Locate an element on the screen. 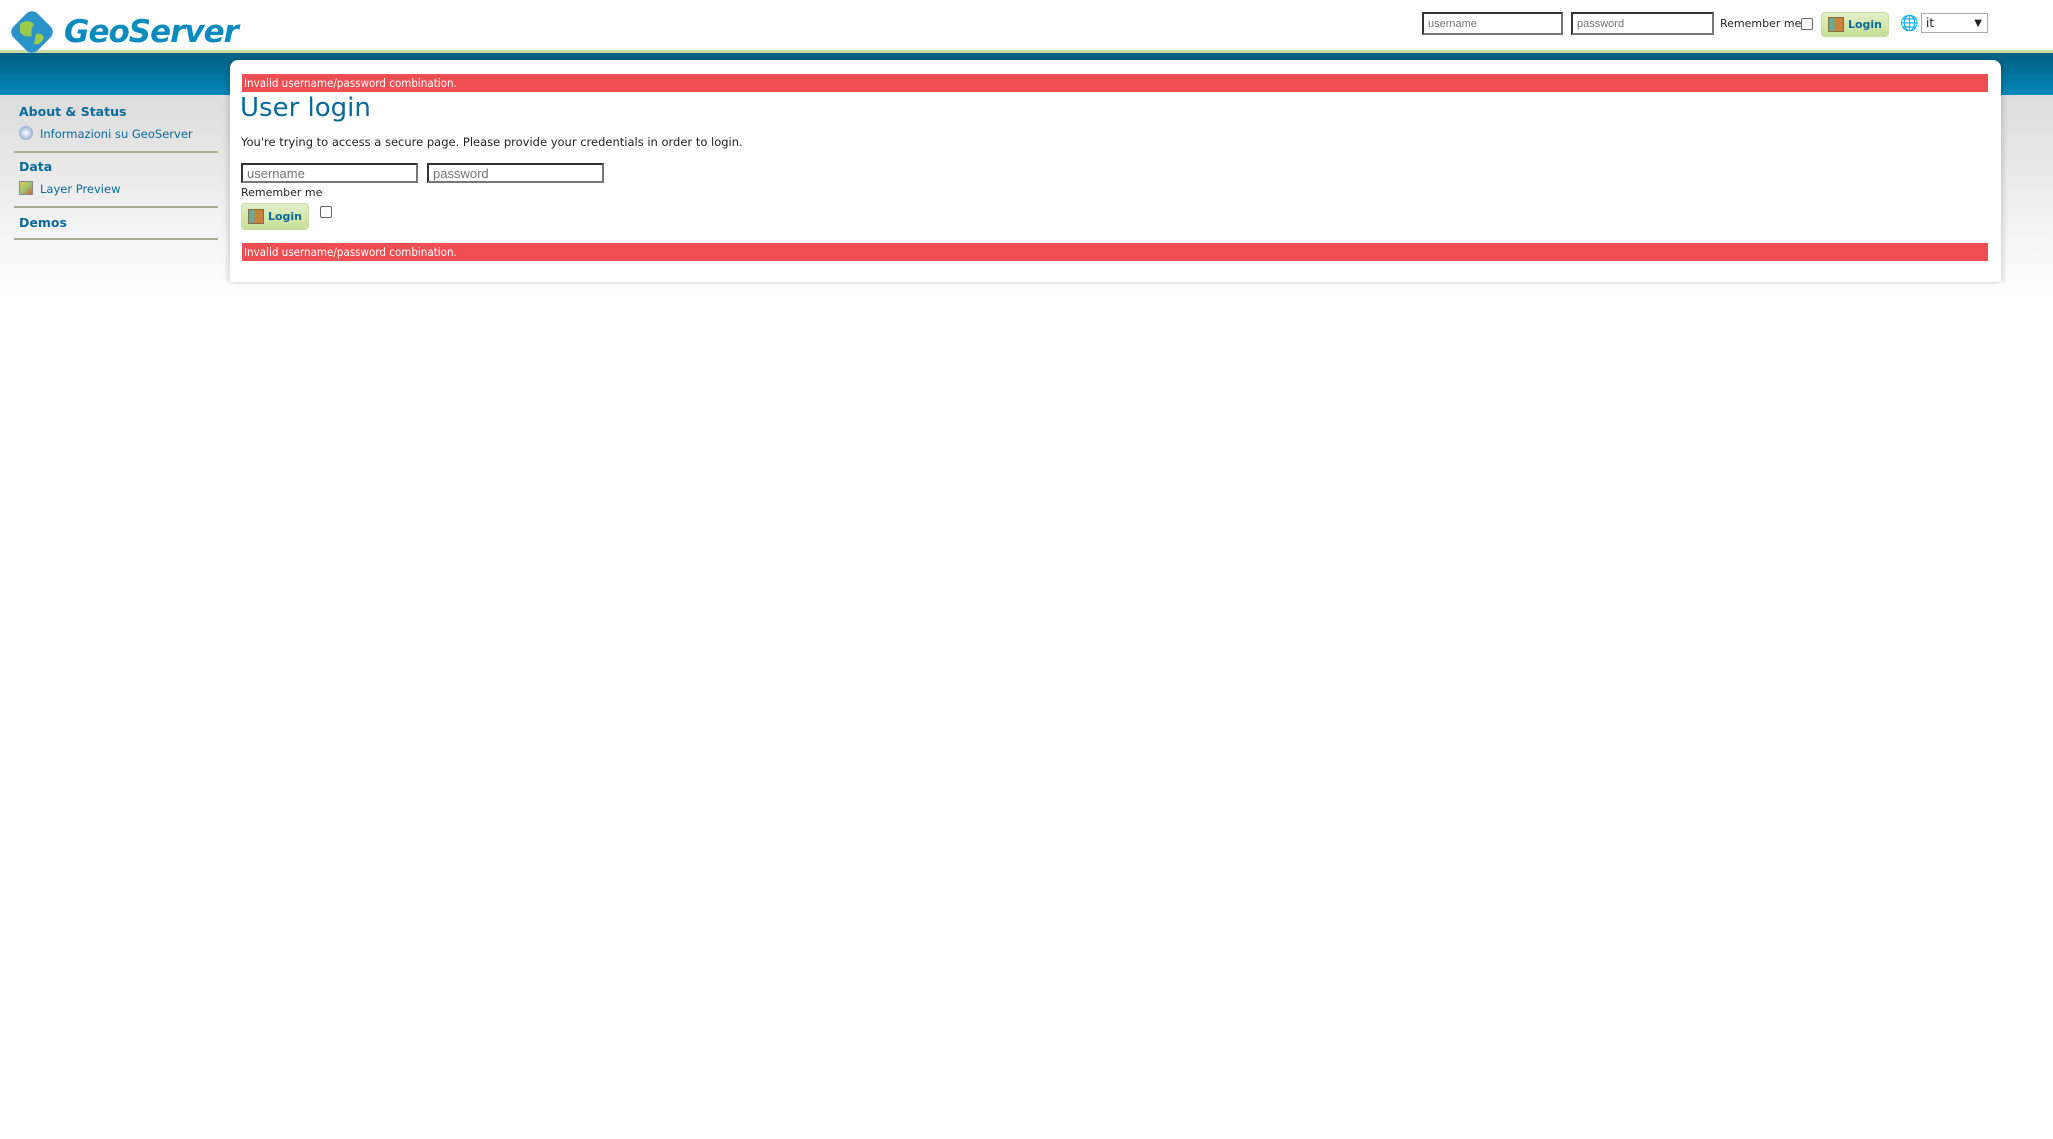  header-login-button: Login is located at coordinates (1855, 24).